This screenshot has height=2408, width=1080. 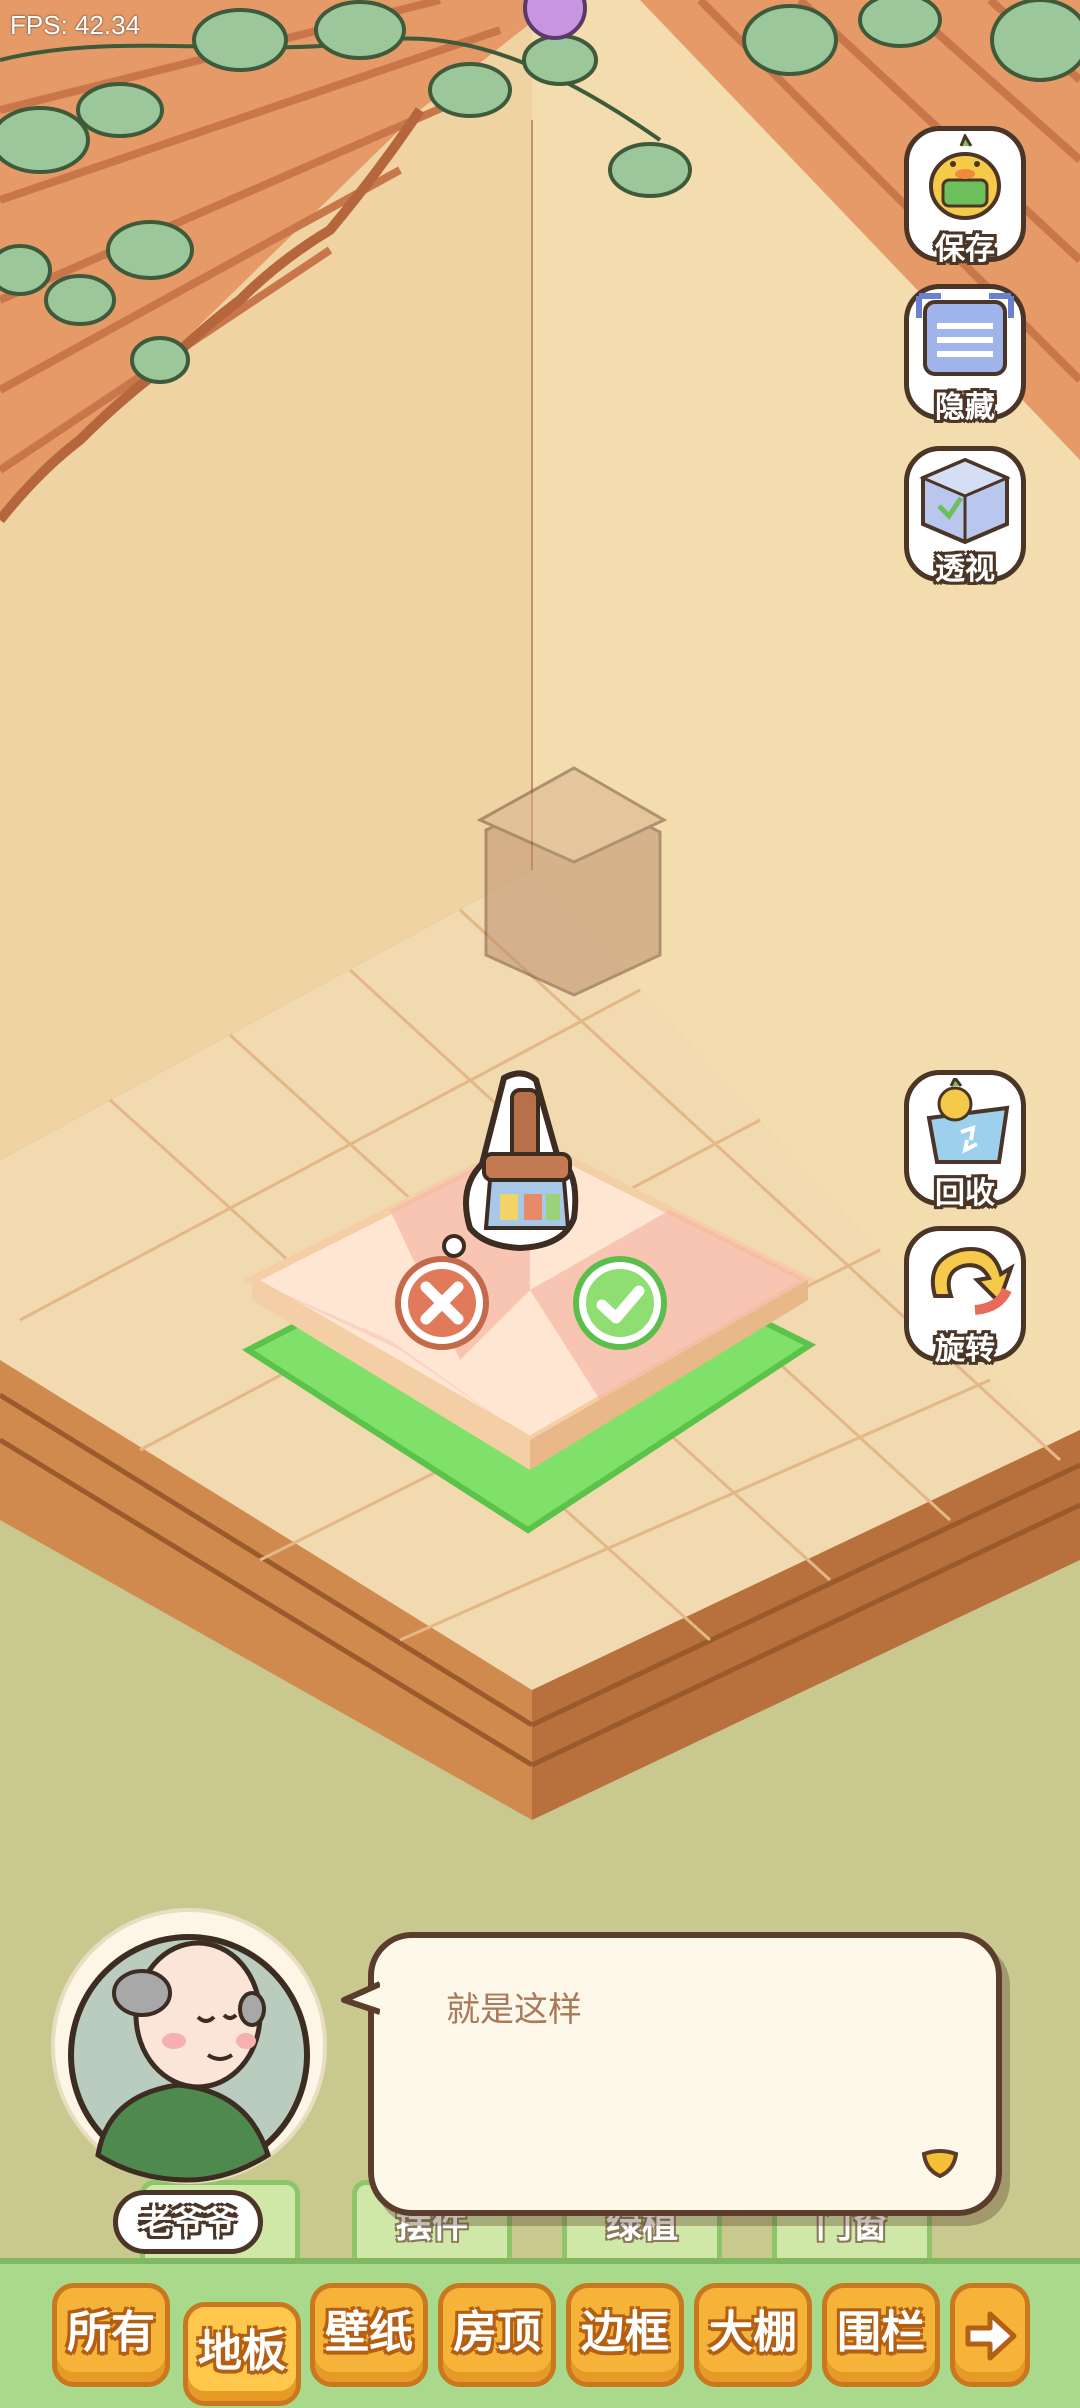 I want to click on rotate-arrow-icon, so click(x=972, y=1281).